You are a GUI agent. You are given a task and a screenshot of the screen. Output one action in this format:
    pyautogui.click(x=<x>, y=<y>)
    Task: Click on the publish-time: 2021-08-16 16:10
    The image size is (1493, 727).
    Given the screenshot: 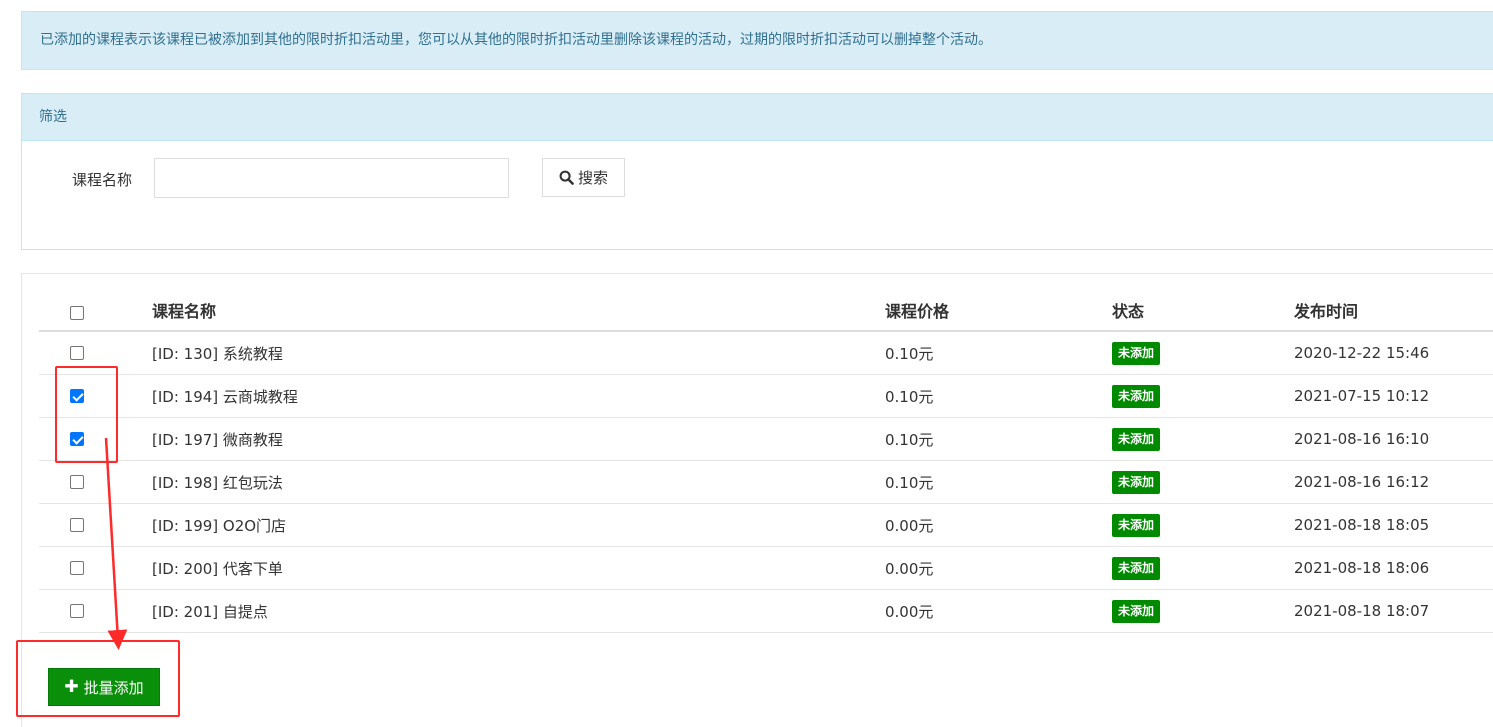 What is the action you would take?
    pyautogui.click(x=1362, y=439)
    